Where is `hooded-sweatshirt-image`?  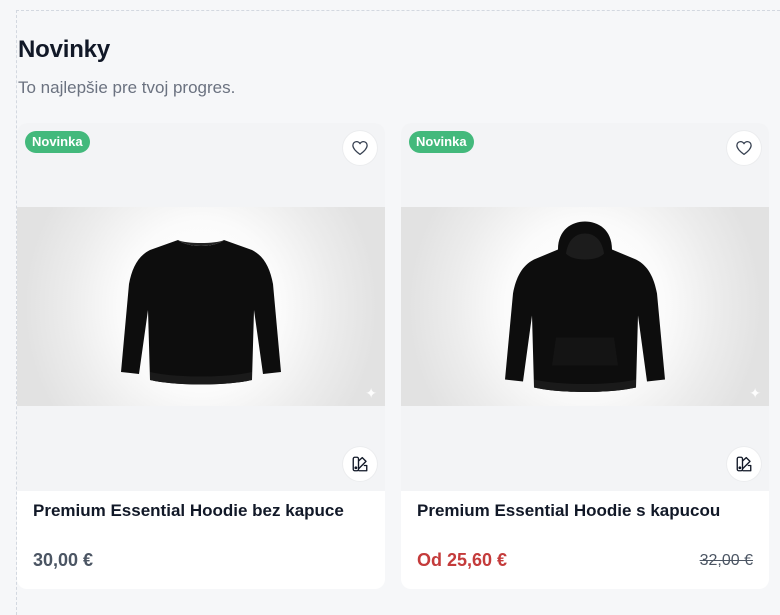
hooded-sweatshirt-image is located at coordinates (585, 306).